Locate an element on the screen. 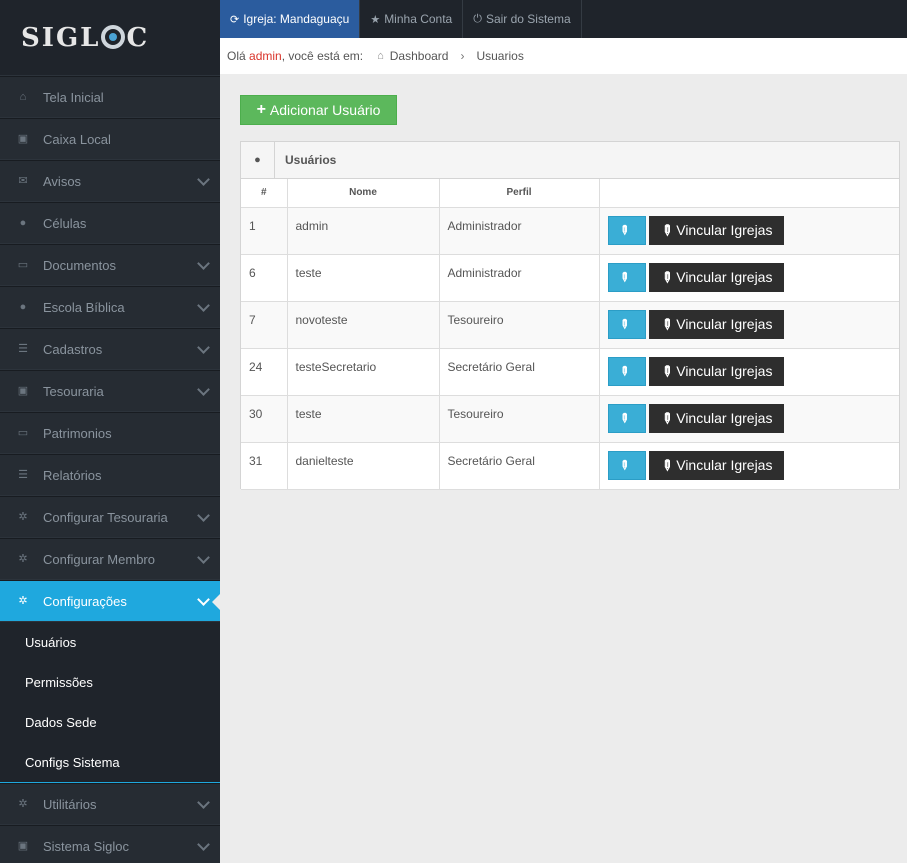 The image size is (907, 863). logout-link: ⏻ Sair do Sistema is located at coordinates (522, 19).